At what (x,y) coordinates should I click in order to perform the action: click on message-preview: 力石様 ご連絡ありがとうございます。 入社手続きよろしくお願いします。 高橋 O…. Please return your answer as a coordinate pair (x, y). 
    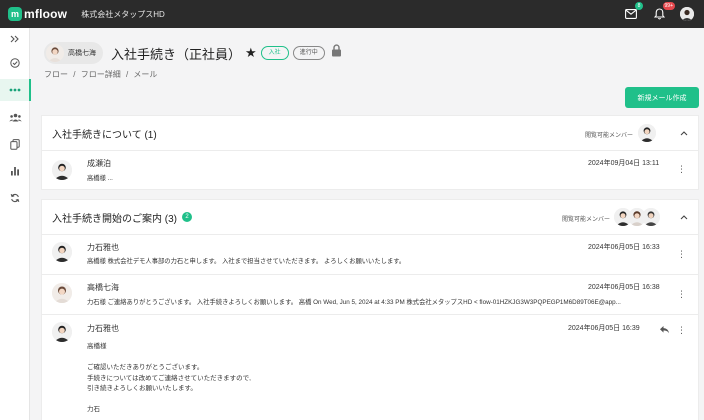
    Looking at the image, I should click on (354, 302).